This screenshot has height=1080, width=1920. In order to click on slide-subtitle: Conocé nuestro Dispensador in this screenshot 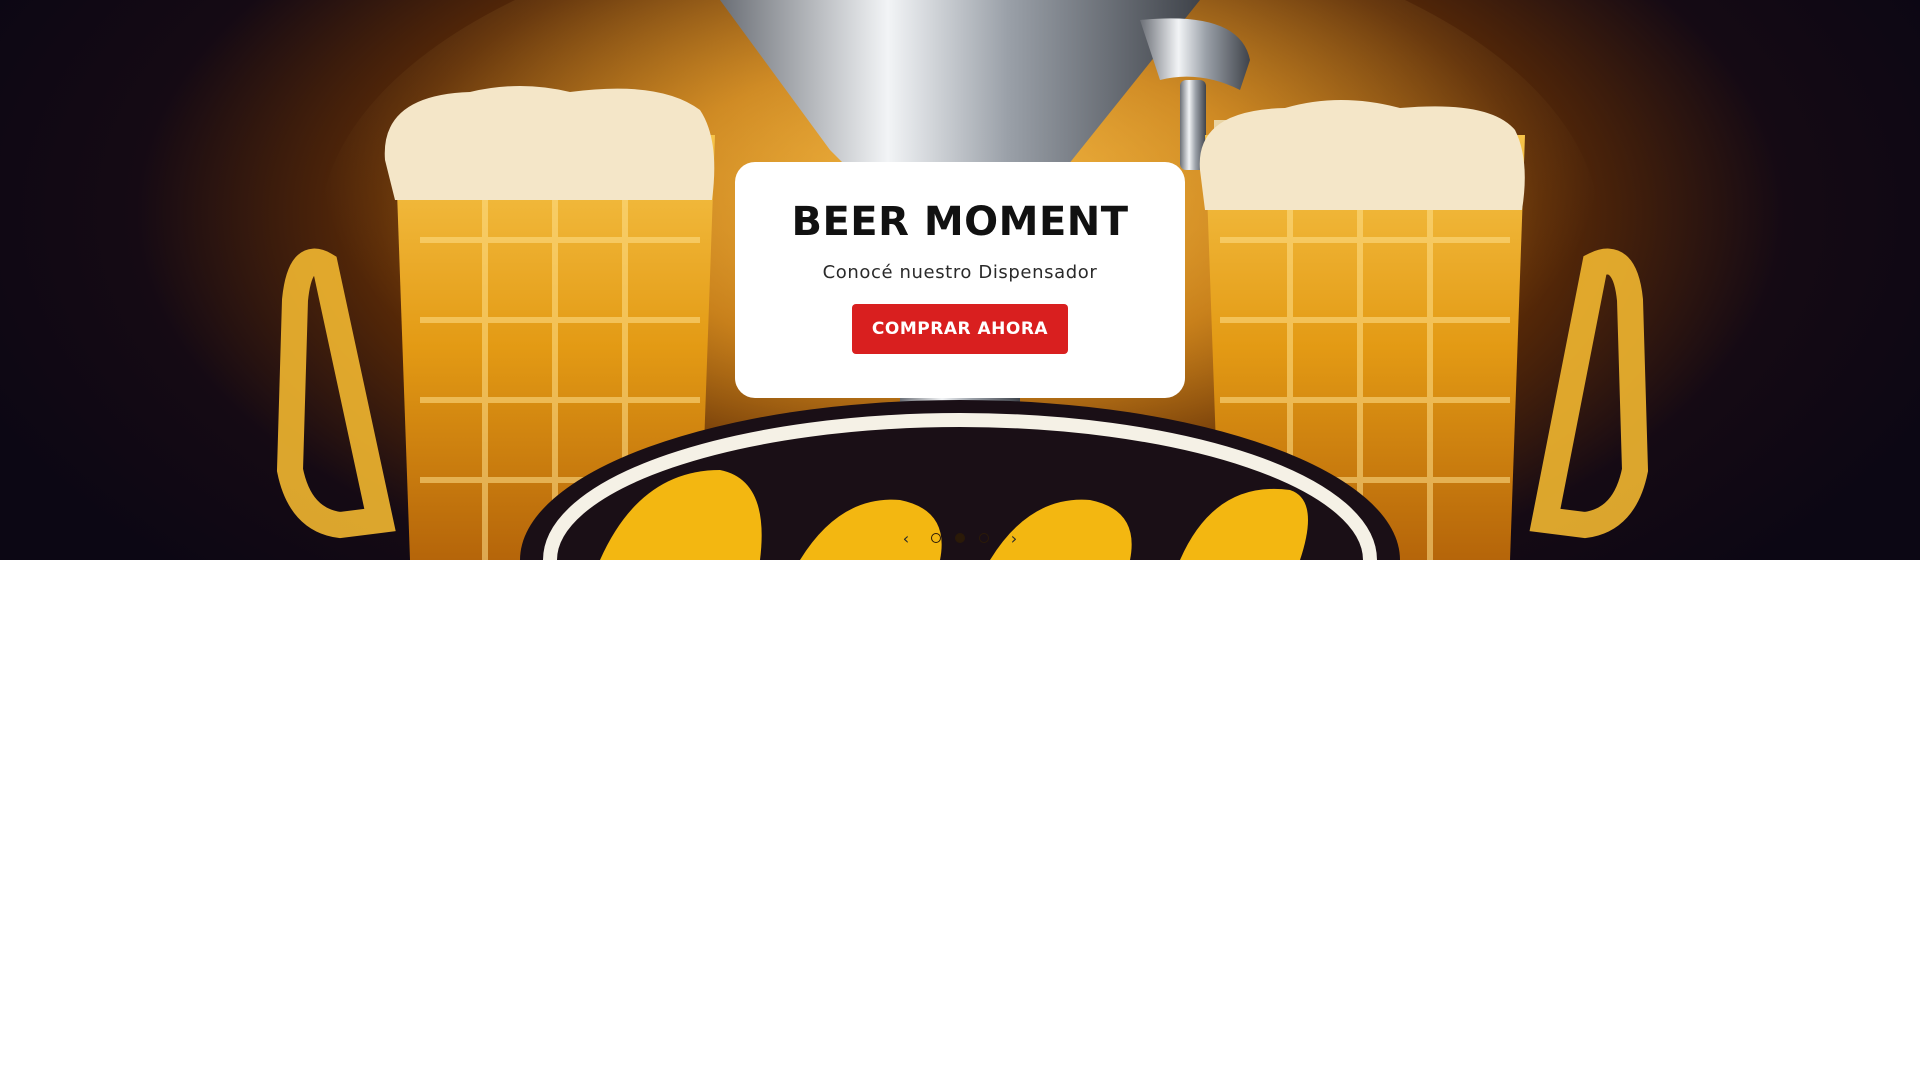, I will do `click(960, 272)`.